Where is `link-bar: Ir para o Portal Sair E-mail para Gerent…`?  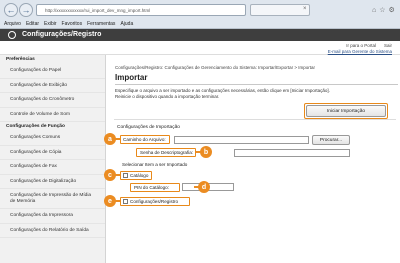
link-bar: Ir para o Portal Sair E-mail para Gerent… is located at coordinates (200, 48).